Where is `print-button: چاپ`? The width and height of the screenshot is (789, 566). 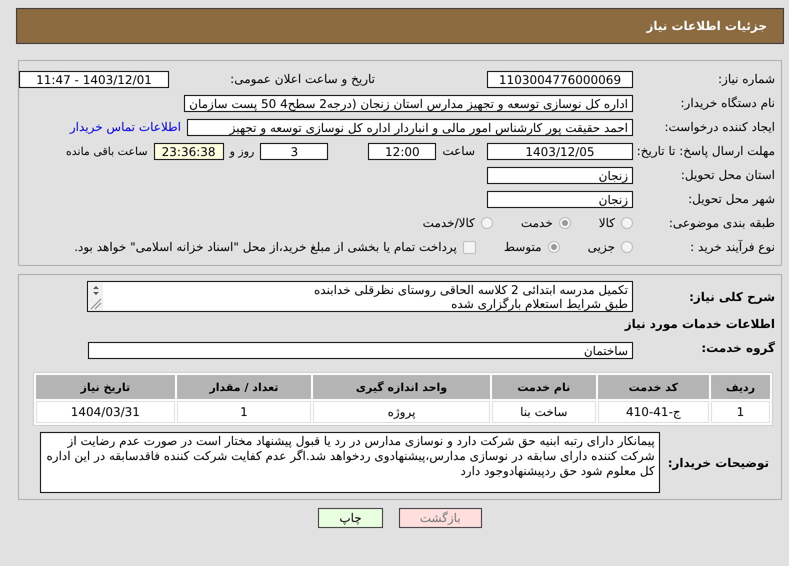
print-button: چاپ is located at coordinates (350, 518).